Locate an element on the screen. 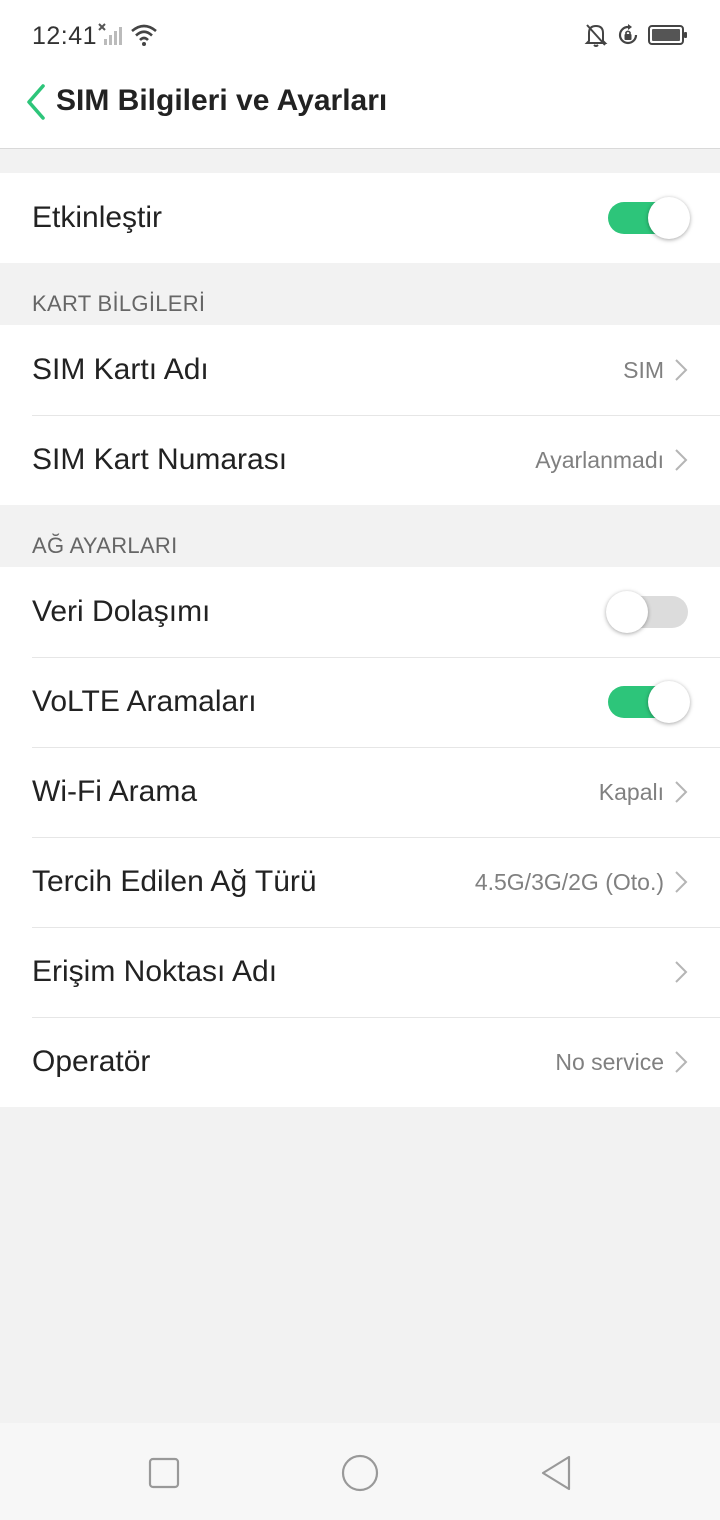  home-button is located at coordinates (360, 1473).